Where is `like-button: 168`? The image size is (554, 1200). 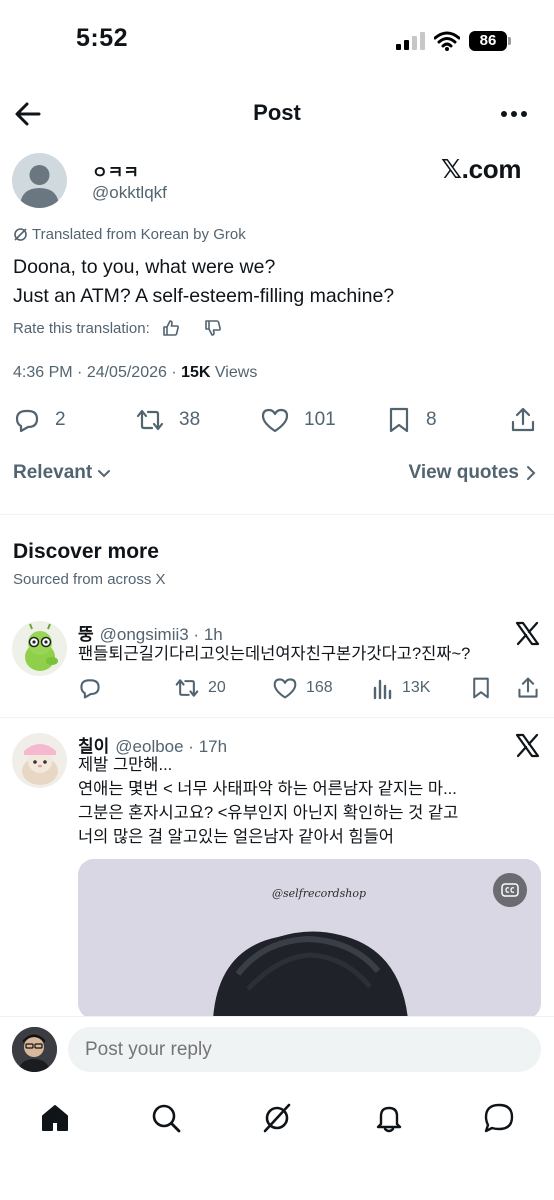
like-button: 168 is located at coordinates (302, 688).